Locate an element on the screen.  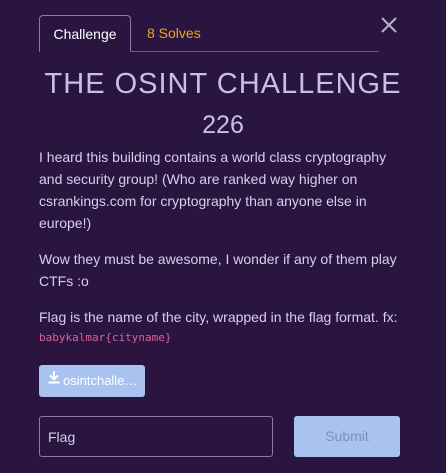
tab-solves: 8 Solves is located at coordinates (174, 33).